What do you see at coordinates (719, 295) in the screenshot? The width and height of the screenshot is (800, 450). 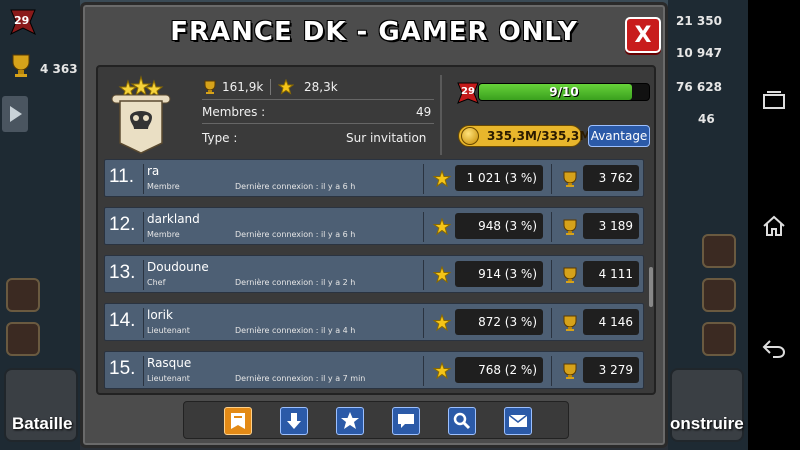 I see `right-map-icon` at bounding box center [719, 295].